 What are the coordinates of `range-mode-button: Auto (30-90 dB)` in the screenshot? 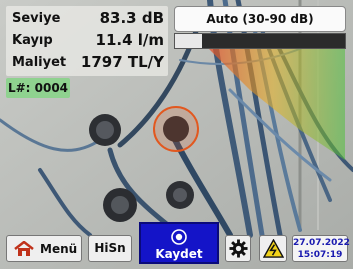 It's located at (260, 19).